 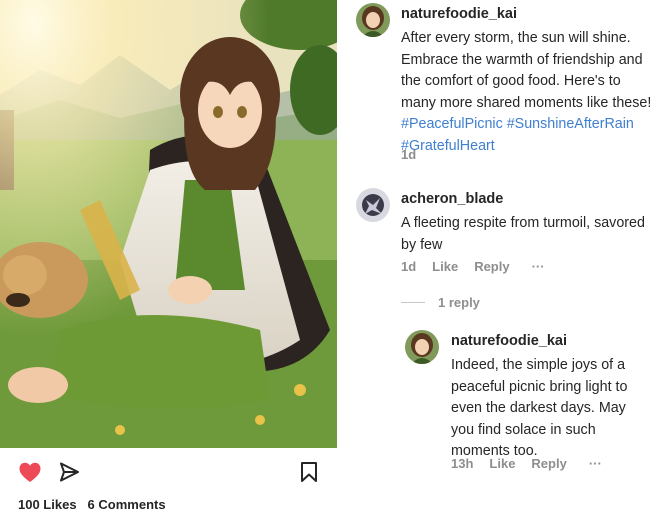 What do you see at coordinates (168, 480) in the screenshot?
I see `post-action-bar: 100 Likes 6 Comments` at bounding box center [168, 480].